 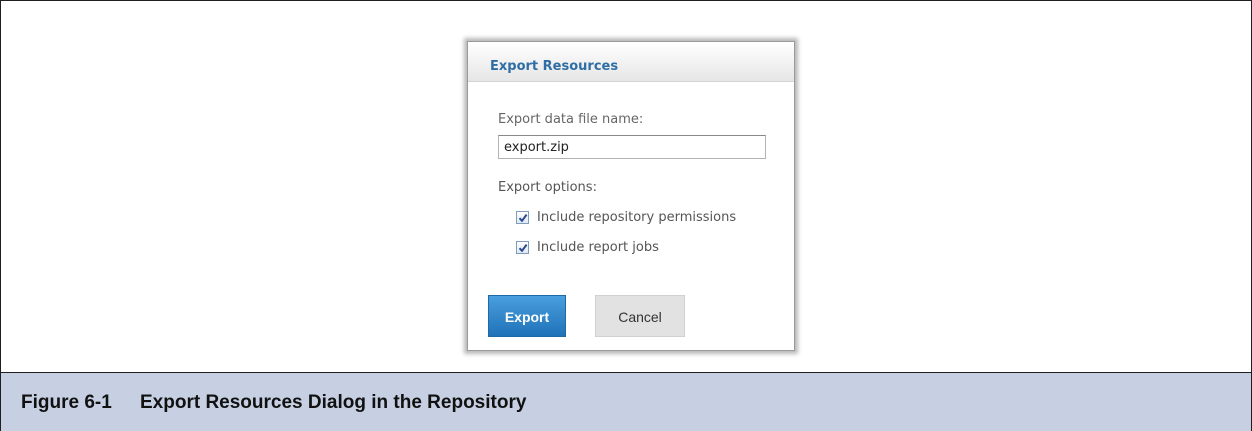 What do you see at coordinates (598, 247) in the screenshot?
I see `include-report-jobs-label: Include report jobs` at bounding box center [598, 247].